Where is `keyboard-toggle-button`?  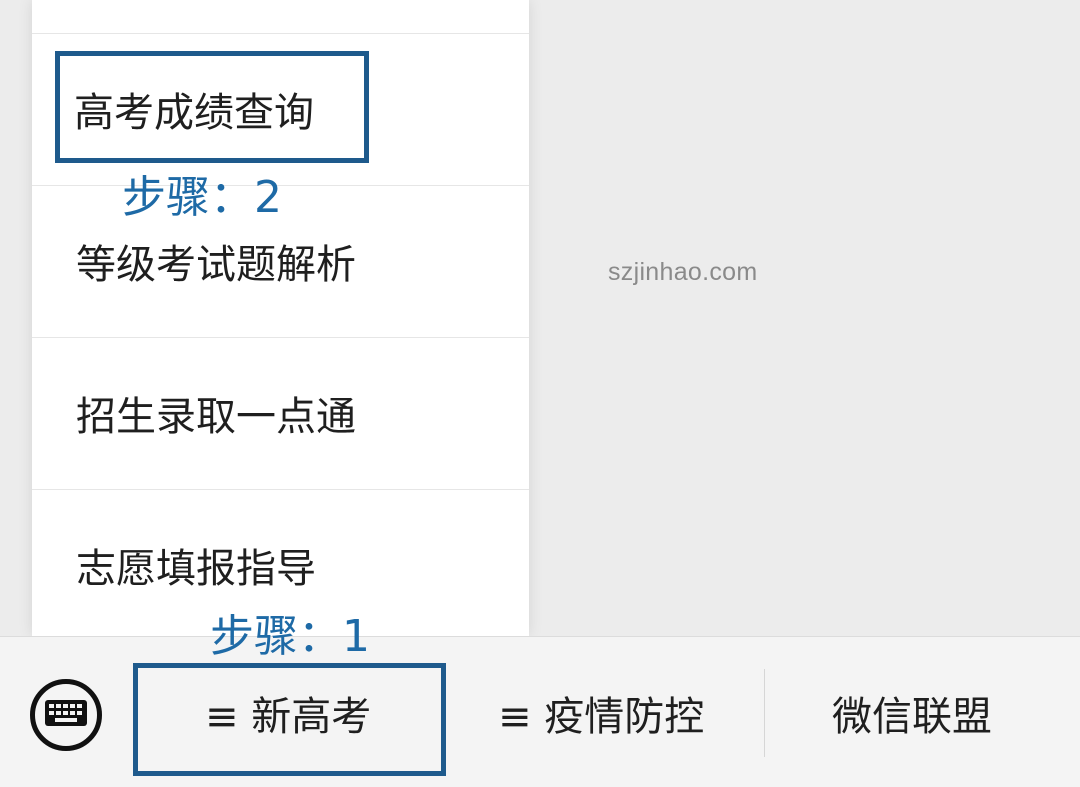 keyboard-toggle-button is located at coordinates (66, 715).